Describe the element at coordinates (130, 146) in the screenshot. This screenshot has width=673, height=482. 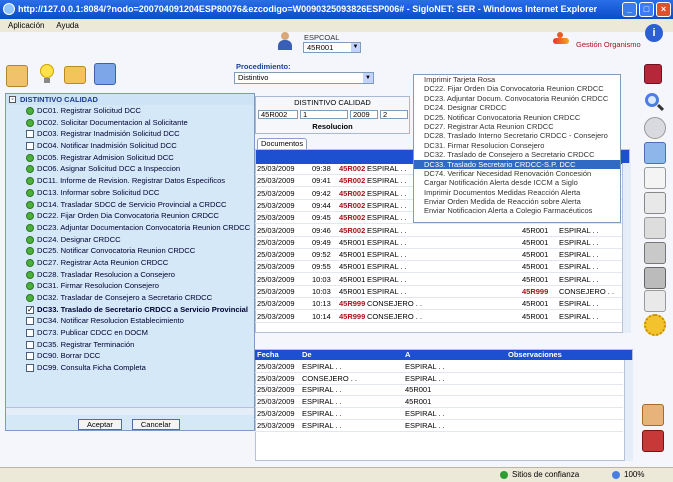
I see `tree-item: DC04. Notificar Inadmisión Solicitud DCC` at that location.